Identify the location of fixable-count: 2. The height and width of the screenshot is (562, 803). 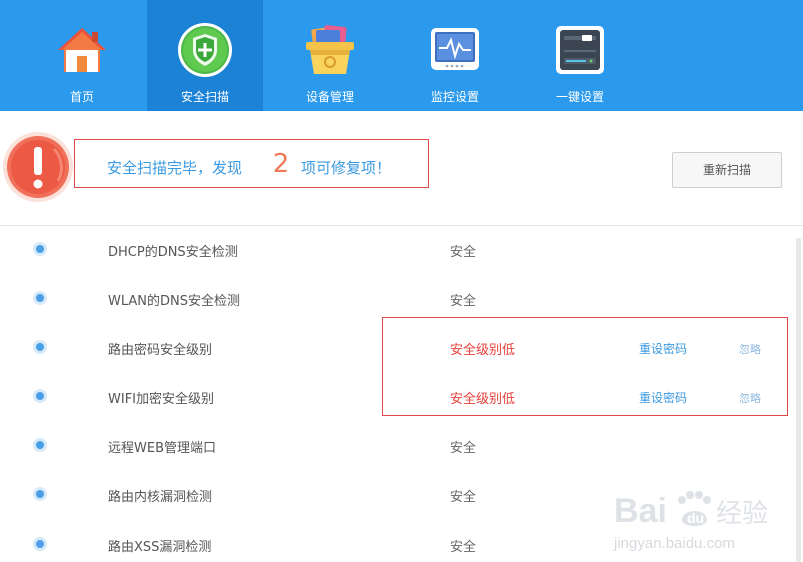
(281, 164).